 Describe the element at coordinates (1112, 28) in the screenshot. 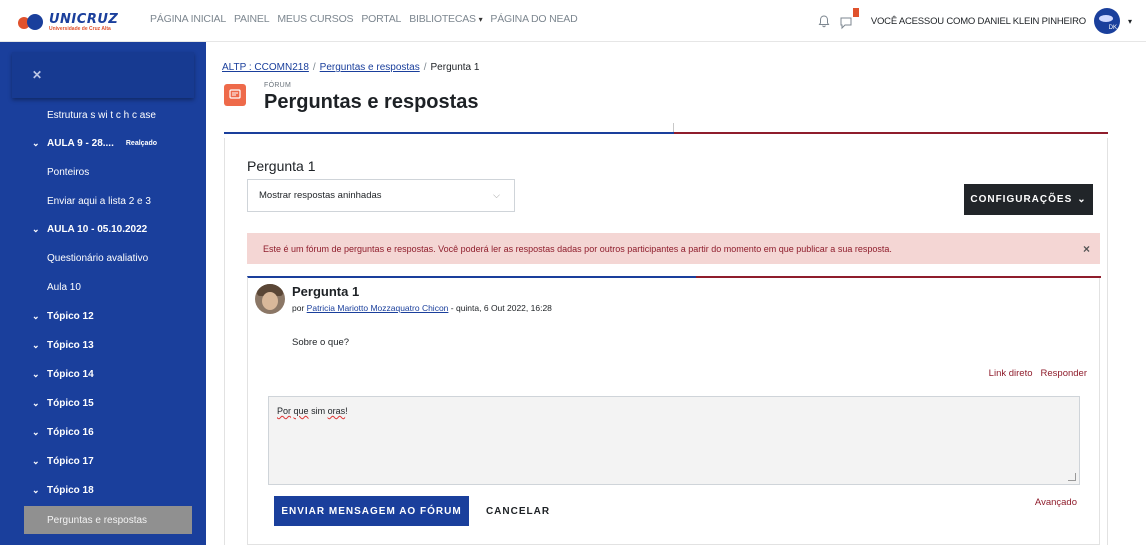

I see `avatar-initials: DK` at that location.